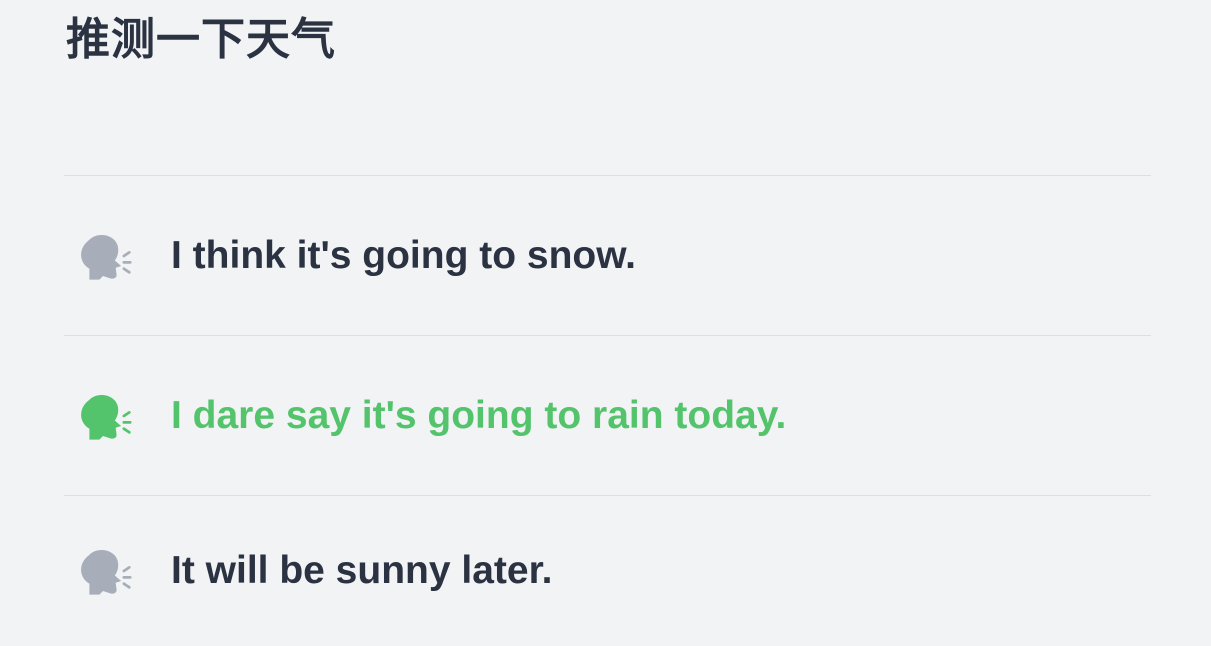 The image size is (1211, 646). Describe the element at coordinates (201, 39) in the screenshot. I see `page-title: 推测一下天气` at that location.